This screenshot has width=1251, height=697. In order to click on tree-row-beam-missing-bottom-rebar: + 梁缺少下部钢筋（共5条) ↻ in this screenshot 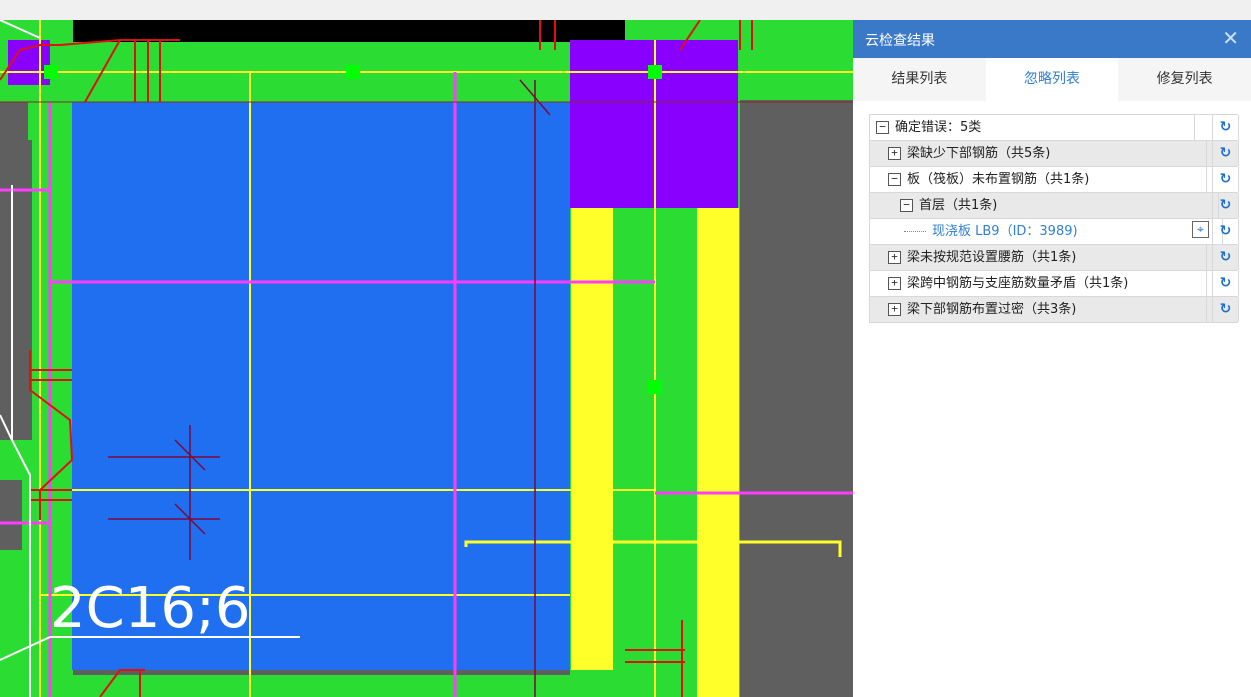, I will do `click(1054, 154)`.